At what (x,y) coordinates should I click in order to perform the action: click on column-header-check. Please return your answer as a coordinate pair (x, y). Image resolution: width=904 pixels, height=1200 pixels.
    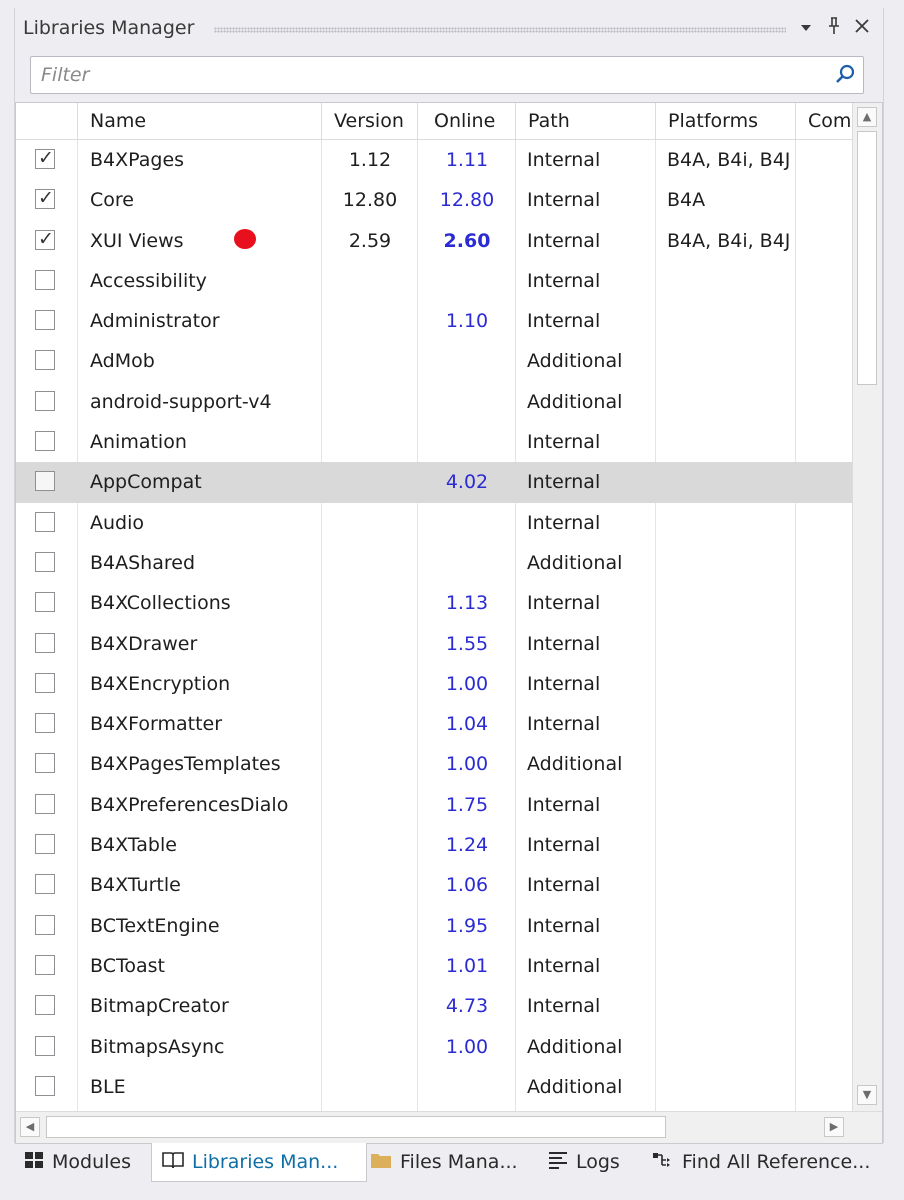
    Looking at the image, I should click on (47, 121).